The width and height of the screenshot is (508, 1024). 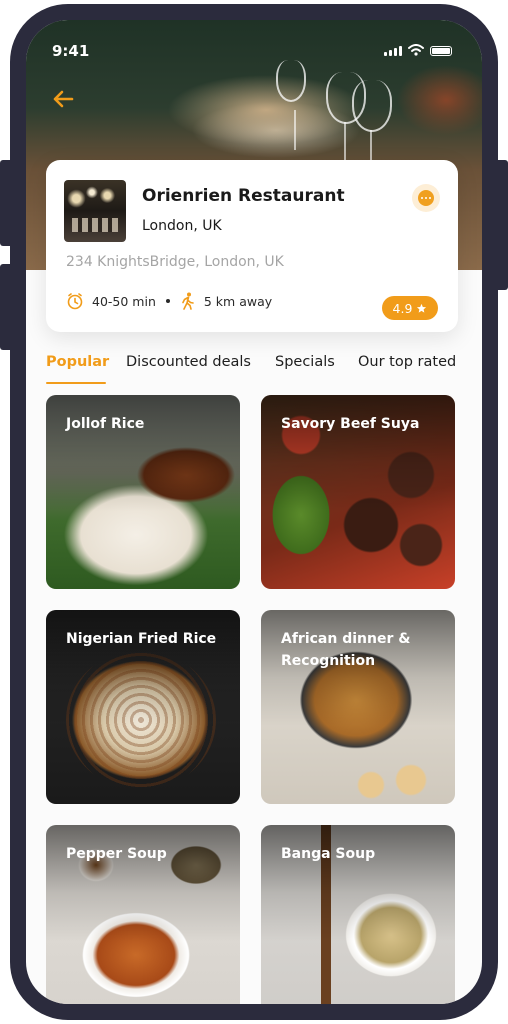 I want to click on tab-top-rated: Our top rated, so click(x=407, y=362).